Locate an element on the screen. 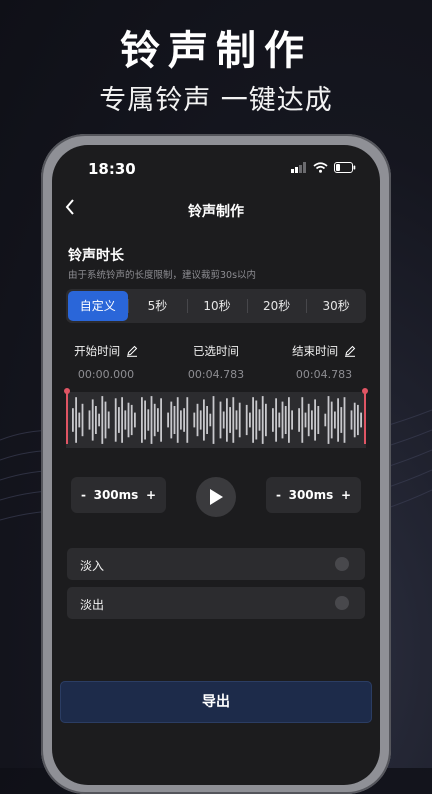 Image resolution: width=432 pixels, height=794 pixels. wifi-icon is located at coordinates (320, 167).